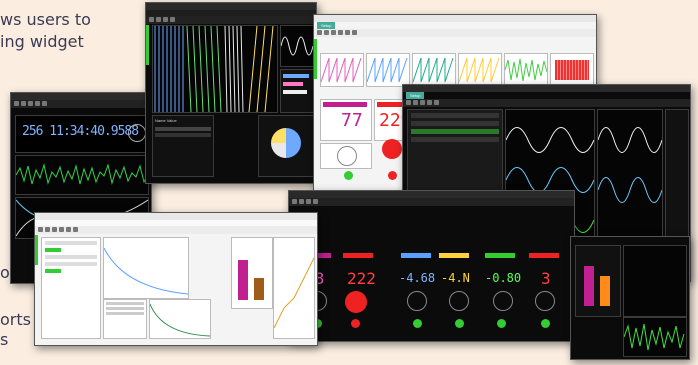 This screenshot has height=365, width=698. I want to click on data-table-panel, so click(125, 319).